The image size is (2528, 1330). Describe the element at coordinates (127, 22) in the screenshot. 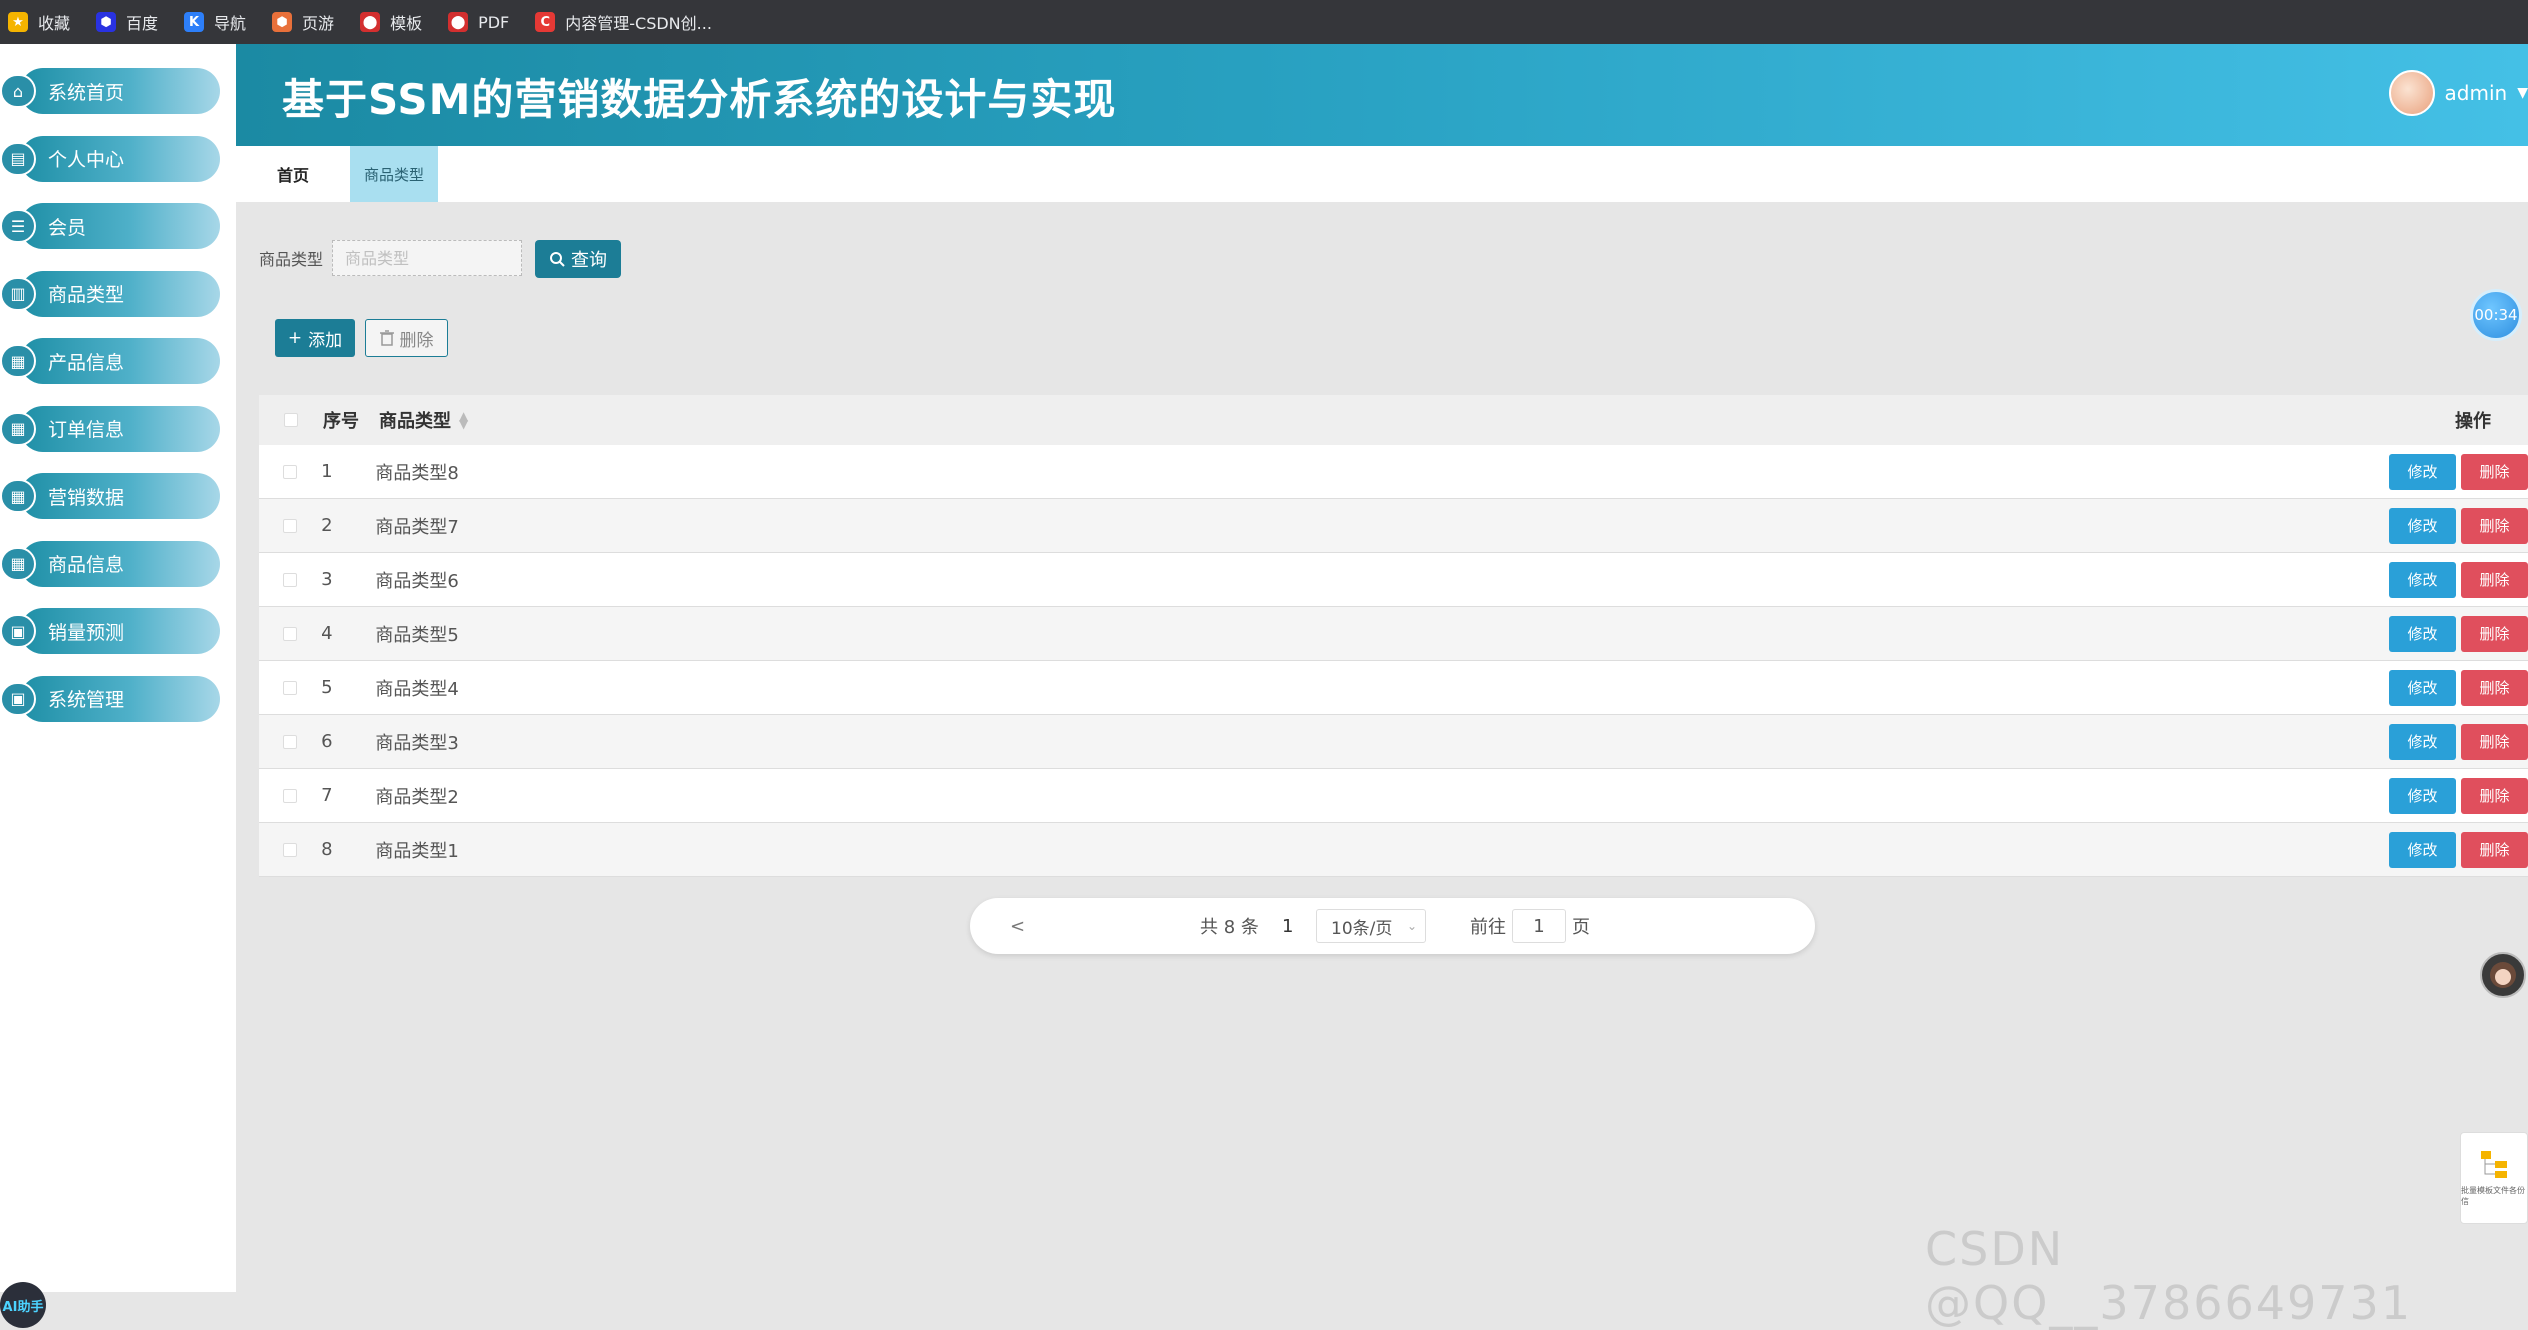

I see `bookmark-1: ⬢ 百度` at that location.